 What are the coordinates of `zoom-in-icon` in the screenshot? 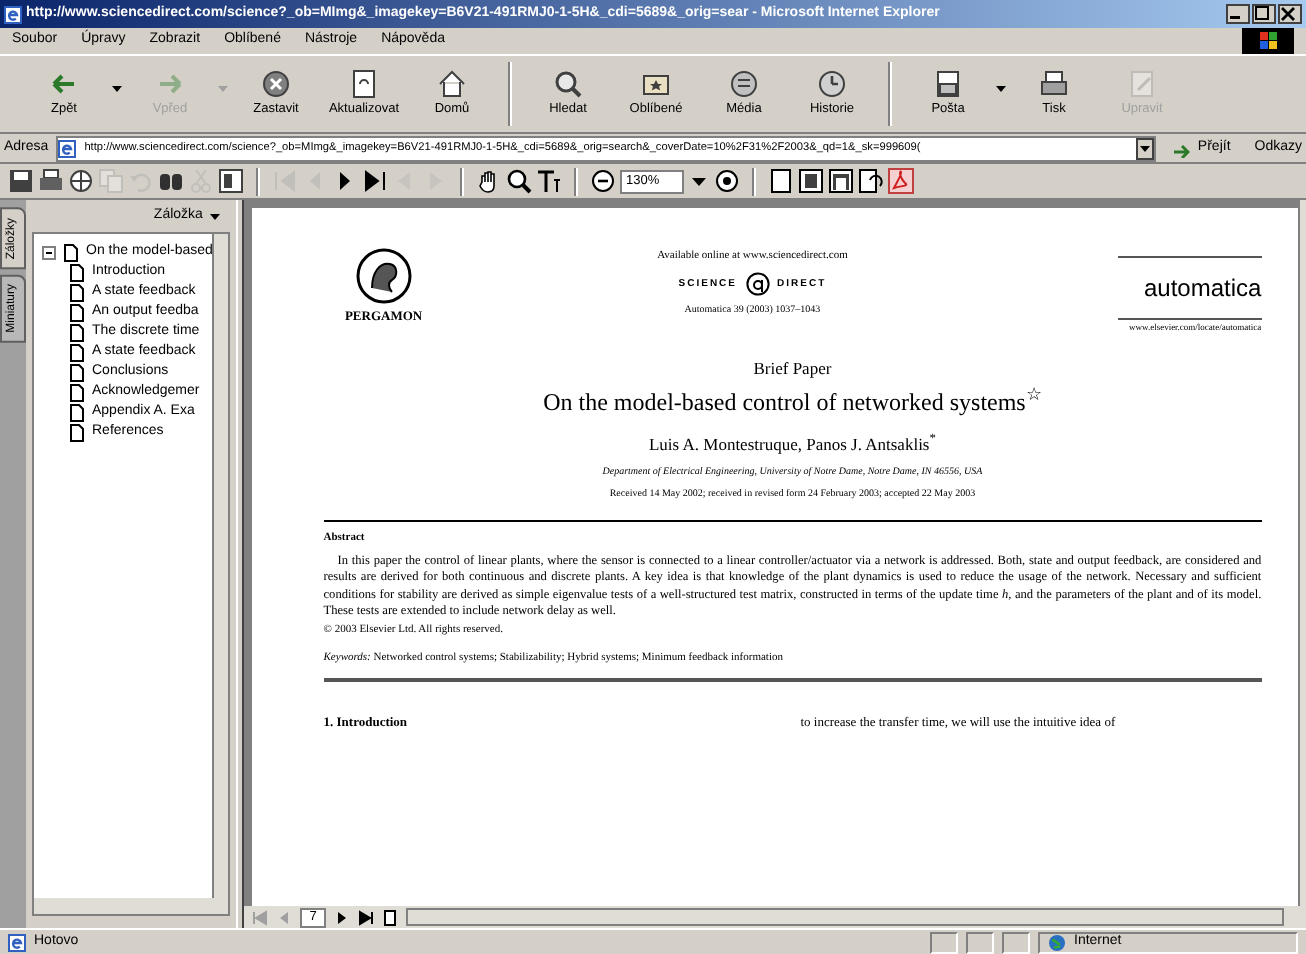 It's located at (727, 181).